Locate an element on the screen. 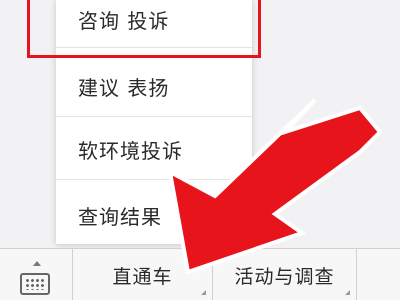  keyboard-toggle-button is located at coordinates (36, 274).